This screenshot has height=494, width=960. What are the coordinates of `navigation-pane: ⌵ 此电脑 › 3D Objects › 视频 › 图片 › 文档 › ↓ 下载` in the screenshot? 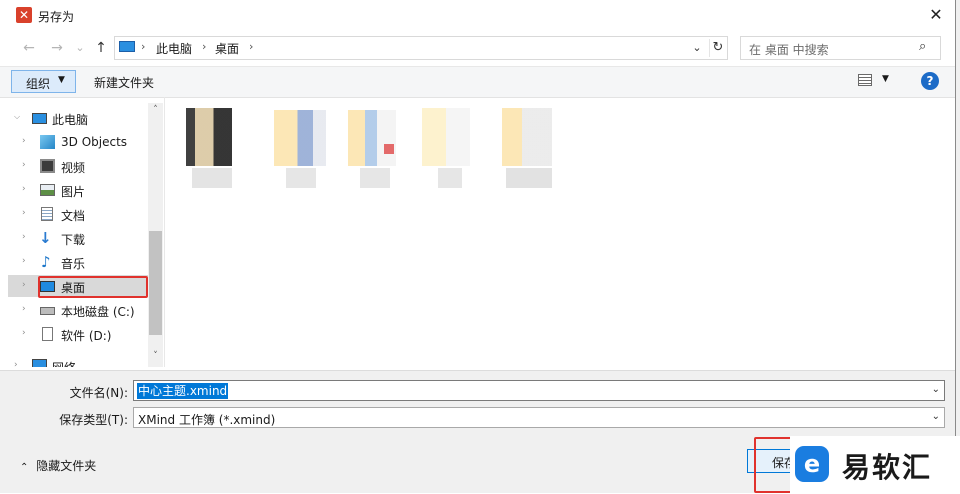 It's located at (78, 235).